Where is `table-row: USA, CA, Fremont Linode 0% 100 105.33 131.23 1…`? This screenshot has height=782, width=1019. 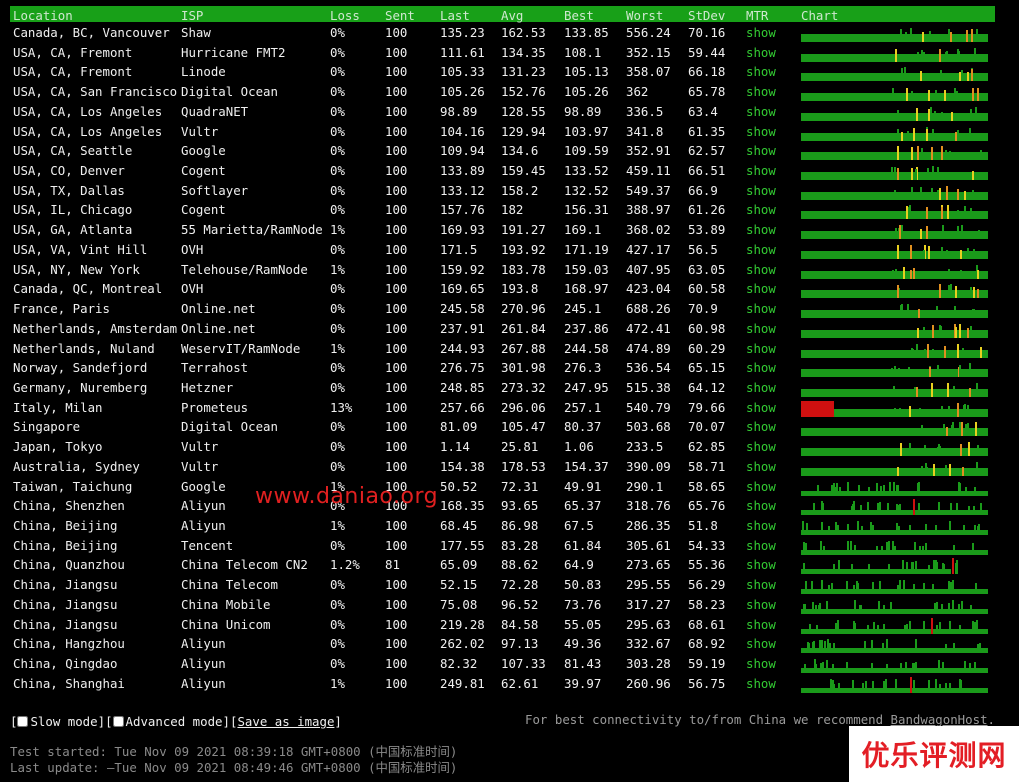 table-row: USA, CA, Fremont Linode 0% 100 105.33 131.23 1… is located at coordinates (502, 73).